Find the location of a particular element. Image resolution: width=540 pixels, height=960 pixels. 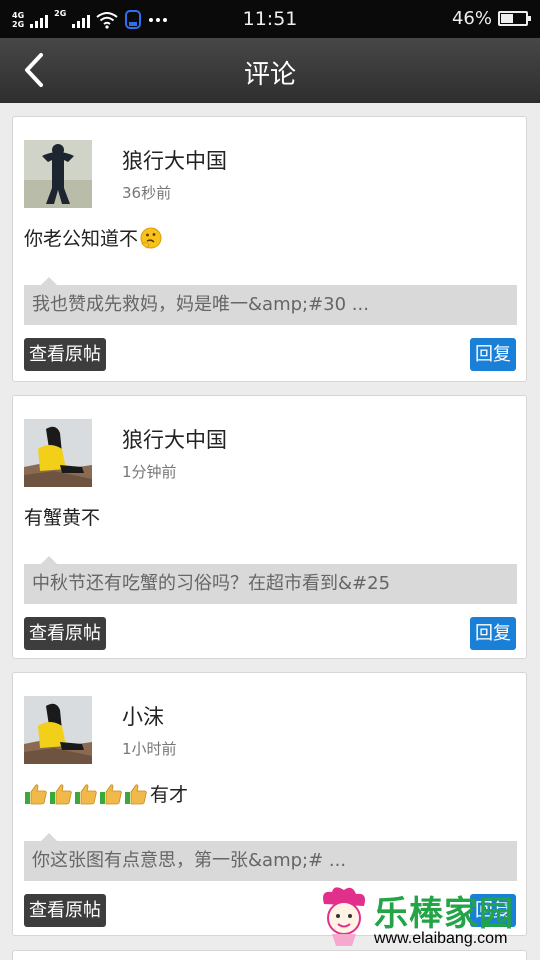

watermark-mascot-logo is located at coordinates (344, 916).